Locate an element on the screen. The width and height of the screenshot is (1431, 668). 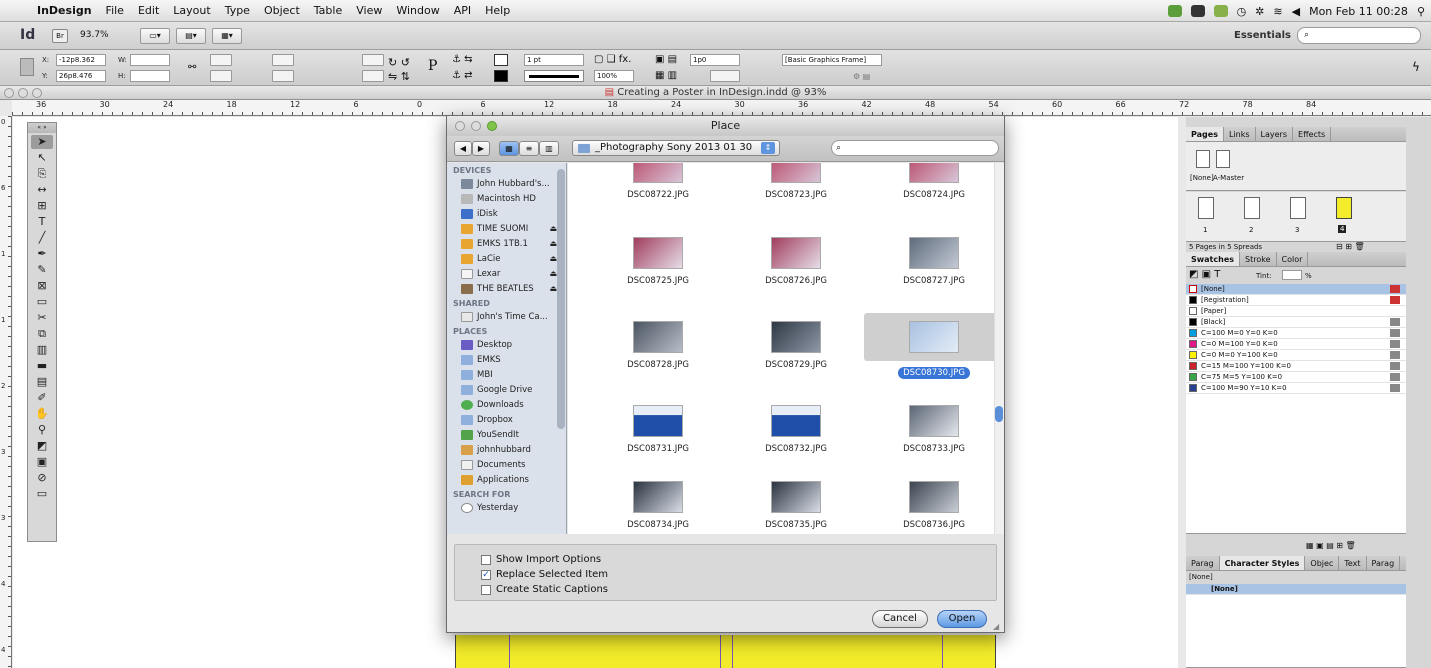
file-item: DSC08725.JPG is located at coordinates (658, 261).